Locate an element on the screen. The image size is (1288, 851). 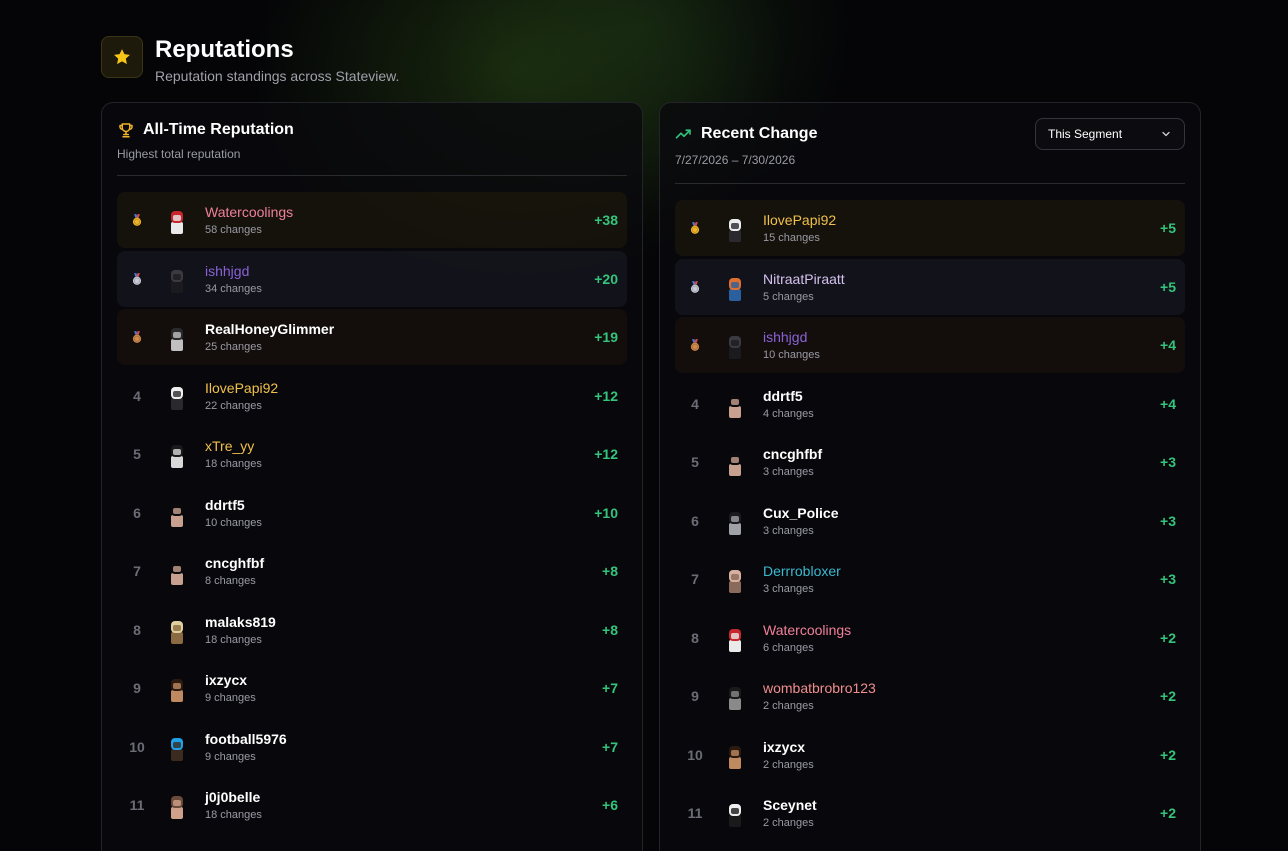
leaderboard-row: 11 j0j0belle 18 changes +6 is located at coordinates (372, 805).